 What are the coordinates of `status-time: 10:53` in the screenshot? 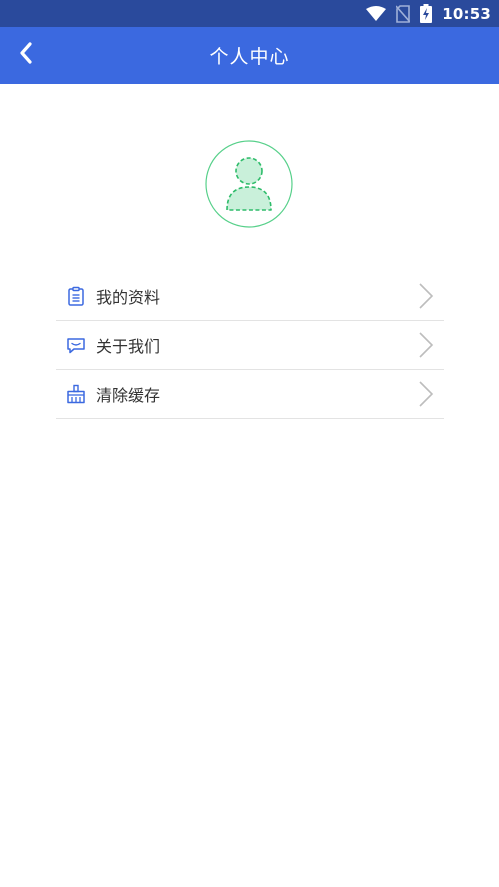 It's located at (466, 13).